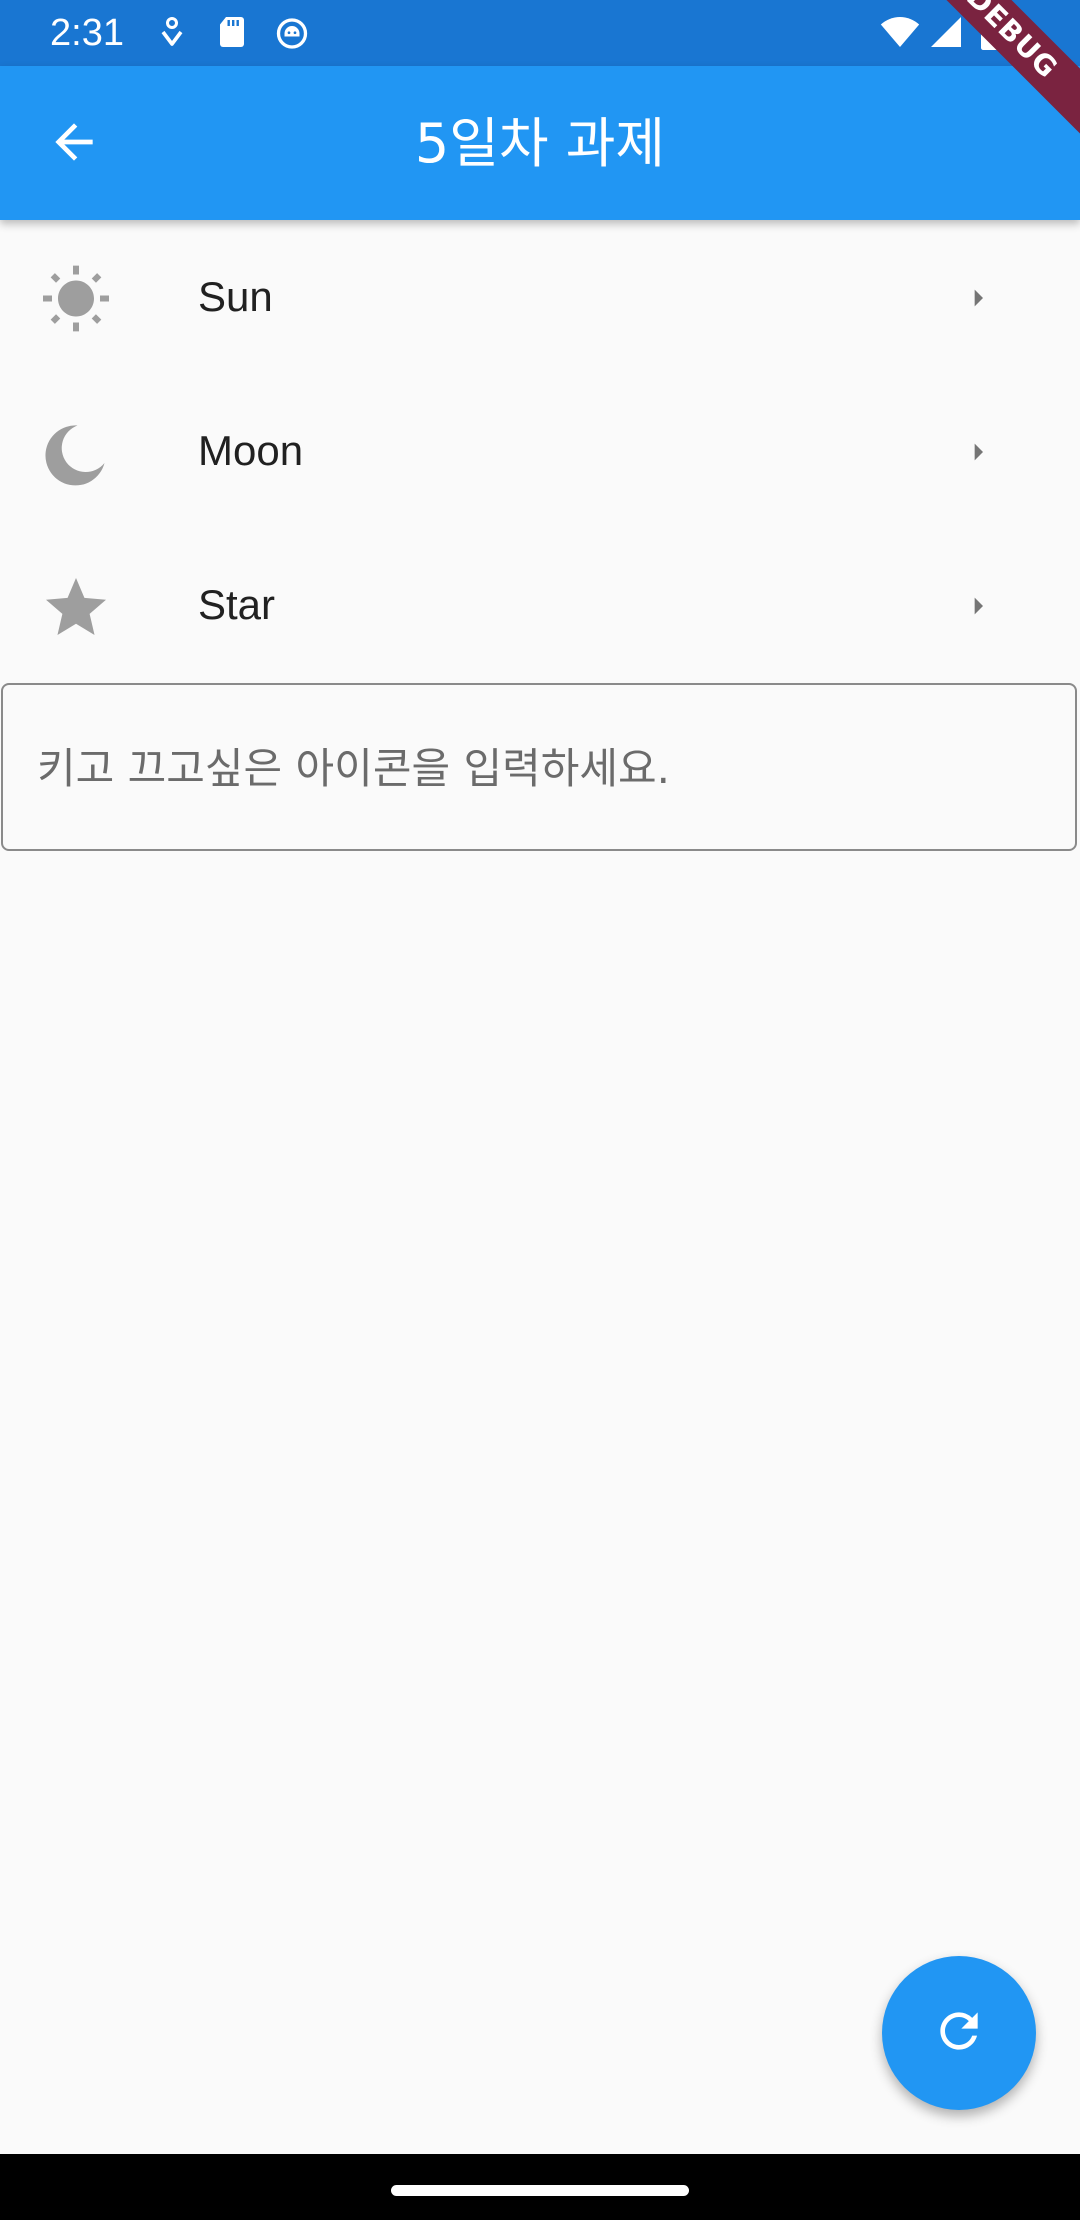  What do you see at coordinates (251, 450) in the screenshot?
I see `list-item-label: Moon` at bounding box center [251, 450].